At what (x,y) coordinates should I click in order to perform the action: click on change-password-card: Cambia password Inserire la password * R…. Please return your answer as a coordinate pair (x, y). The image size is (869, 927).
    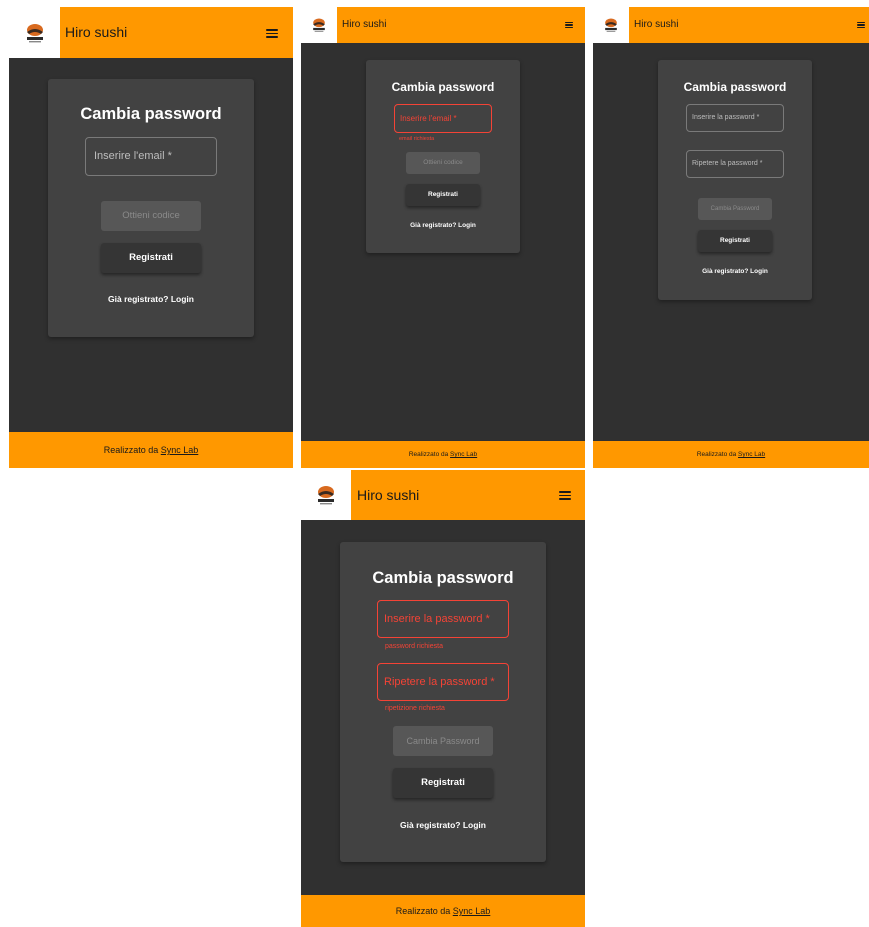
    Looking at the image, I should click on (735, 180).